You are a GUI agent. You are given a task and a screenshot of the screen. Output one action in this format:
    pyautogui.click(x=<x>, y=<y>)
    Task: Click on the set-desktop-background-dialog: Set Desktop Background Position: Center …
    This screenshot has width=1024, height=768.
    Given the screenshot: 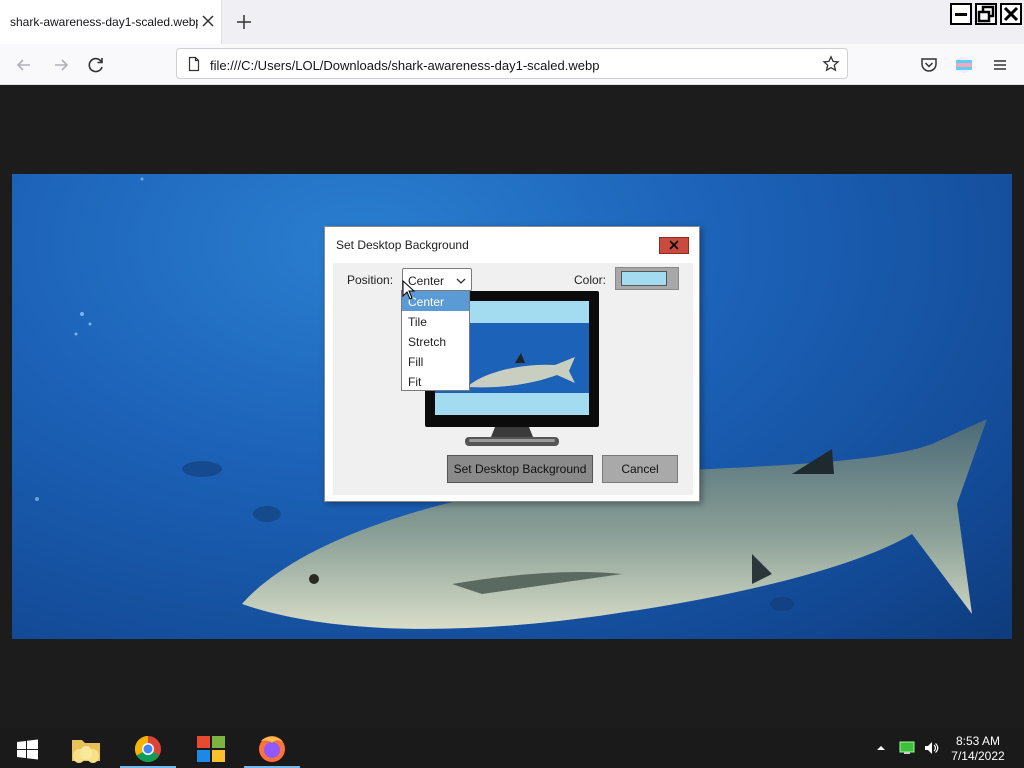 What is the action you would take?
    pyautogui.click(x=512, y=364)
    